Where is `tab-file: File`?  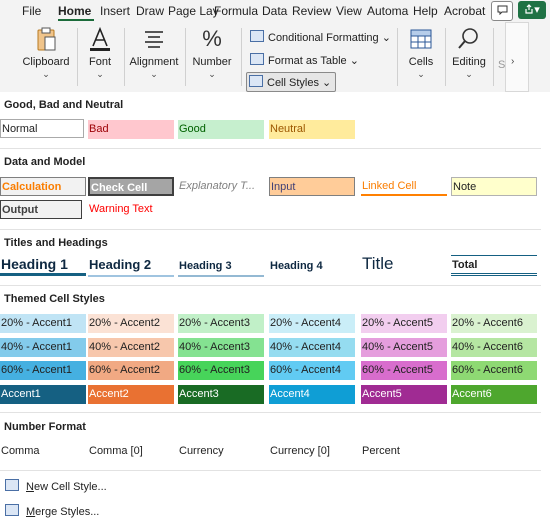
tab-file: File is located at coordinates (31, 11).